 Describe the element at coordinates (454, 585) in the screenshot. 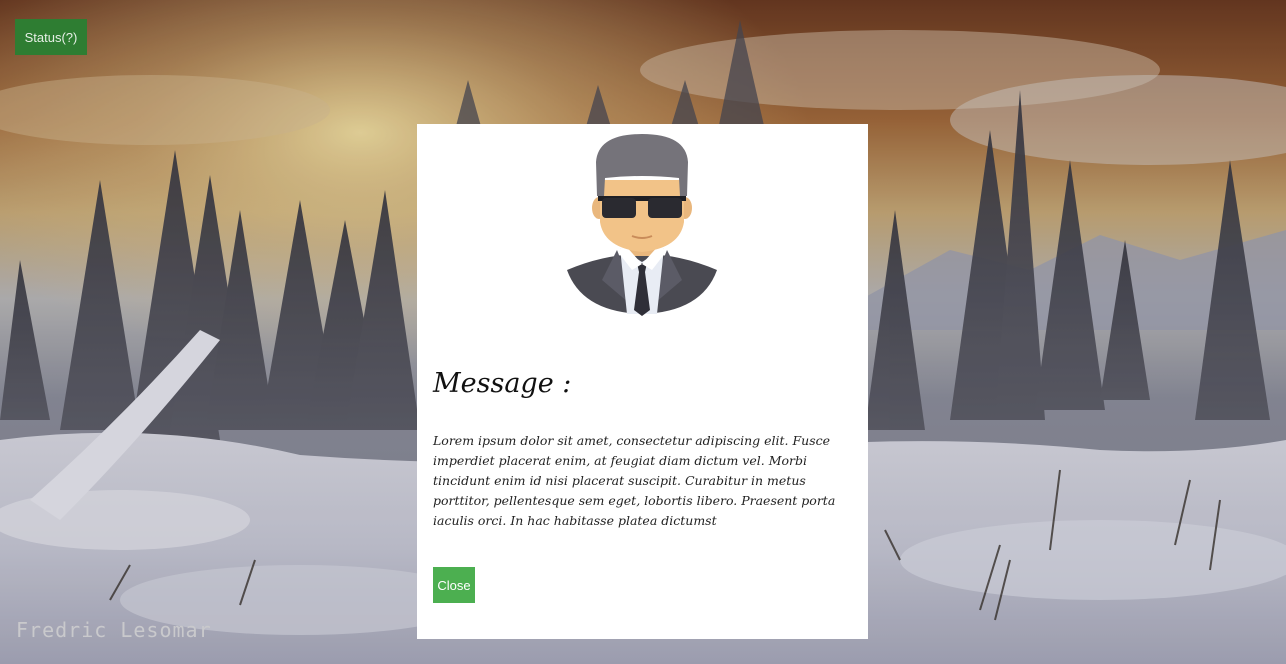

I see `close-button: Close` at that location.